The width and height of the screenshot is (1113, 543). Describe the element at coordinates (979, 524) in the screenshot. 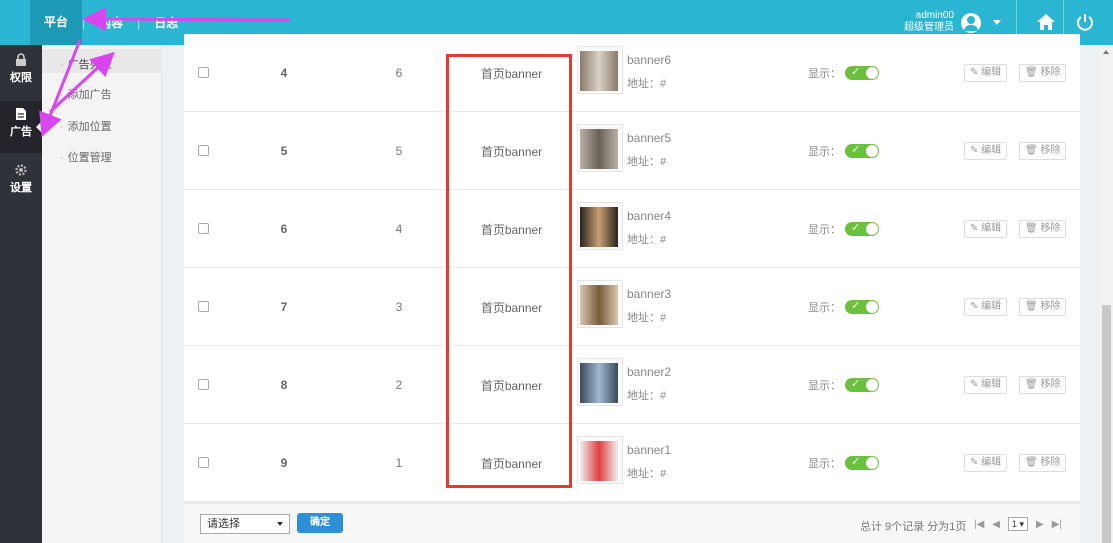

I see `first-page-icon: |◀` at that location.